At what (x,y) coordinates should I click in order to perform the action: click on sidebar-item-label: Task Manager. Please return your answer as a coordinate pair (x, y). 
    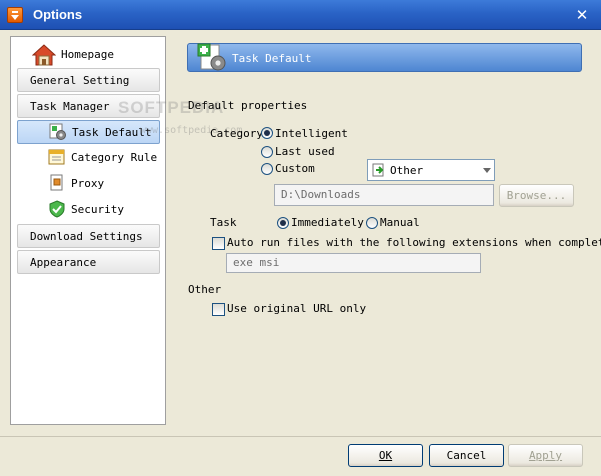
    Looking at the image, I should click on (70, 106).